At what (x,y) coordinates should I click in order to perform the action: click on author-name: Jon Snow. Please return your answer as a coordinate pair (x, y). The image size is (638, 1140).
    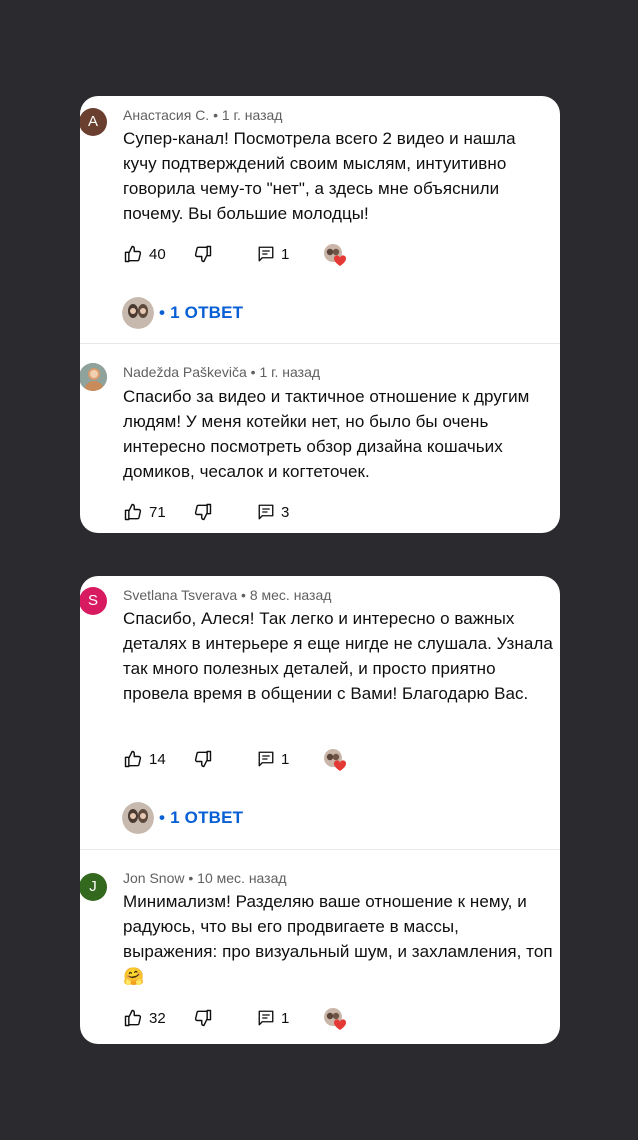
    Looking at the image, I should click on (153, 878).